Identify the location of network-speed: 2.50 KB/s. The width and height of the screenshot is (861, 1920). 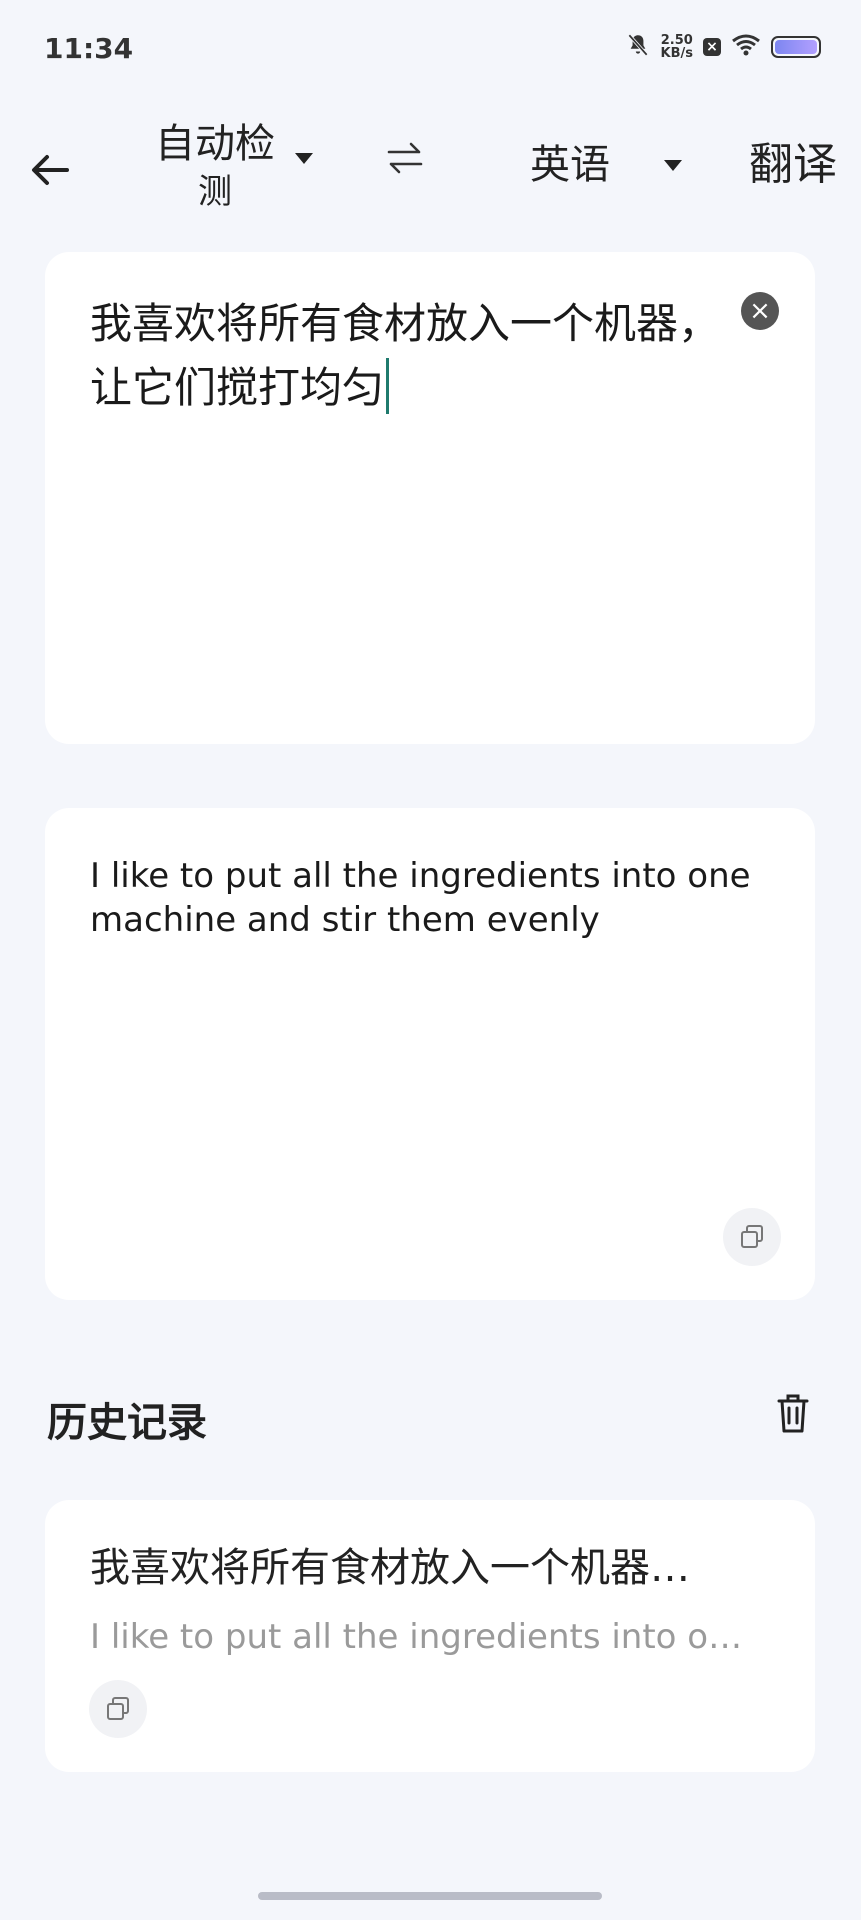
(677, 47).